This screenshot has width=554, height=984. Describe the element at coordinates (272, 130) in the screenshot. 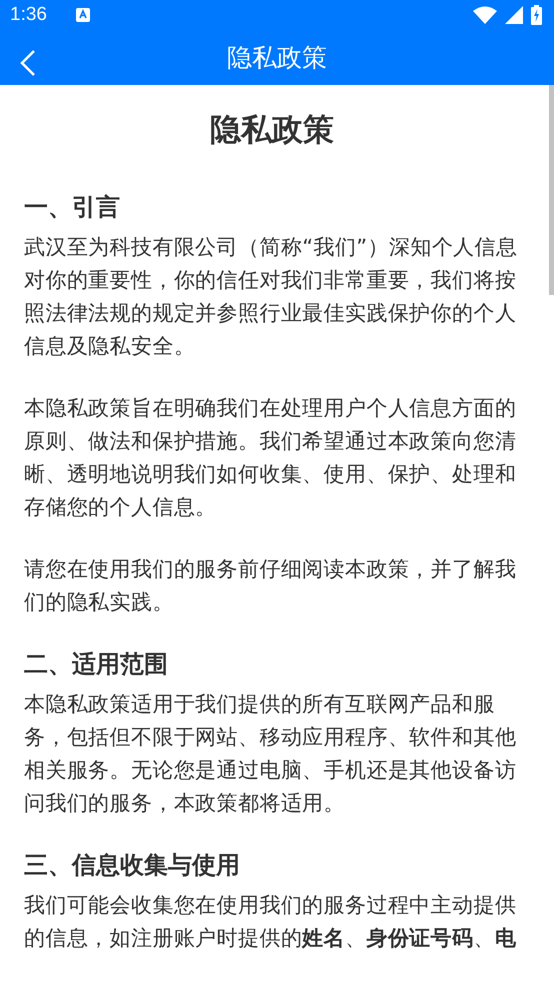

I see `document-title: 隐私政策` at that location.